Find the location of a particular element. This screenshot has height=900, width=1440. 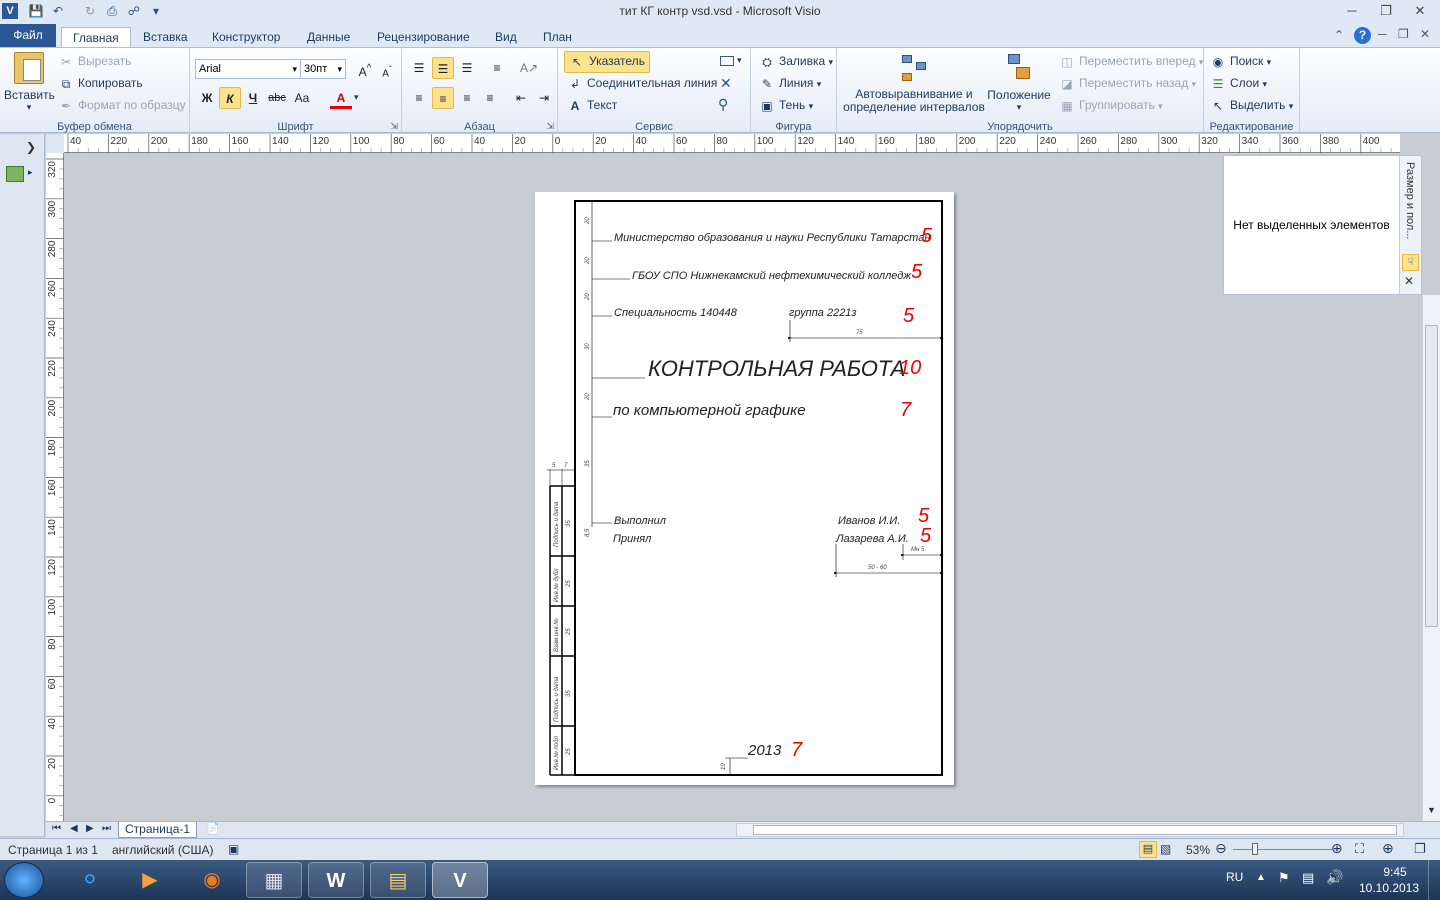

text-direction-icon: A↗ is located at coordinates (529, 68).